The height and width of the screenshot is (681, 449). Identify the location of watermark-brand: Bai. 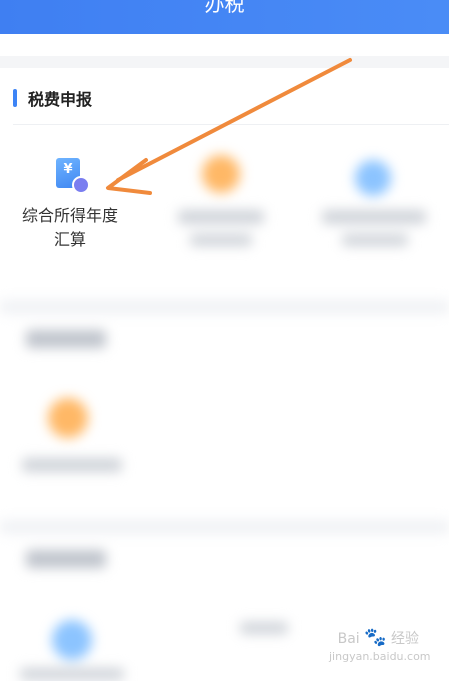
(348, 639).